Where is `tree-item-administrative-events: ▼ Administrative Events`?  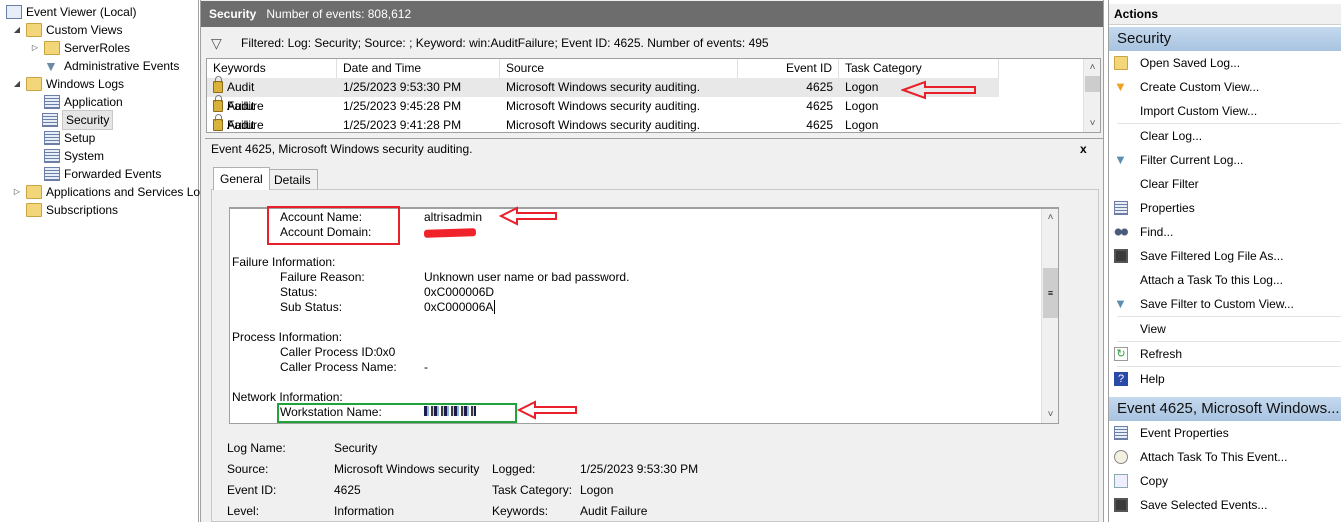 tree-item-administrative-events: ▼ Administrative Events is located at coordinates (111, 66).